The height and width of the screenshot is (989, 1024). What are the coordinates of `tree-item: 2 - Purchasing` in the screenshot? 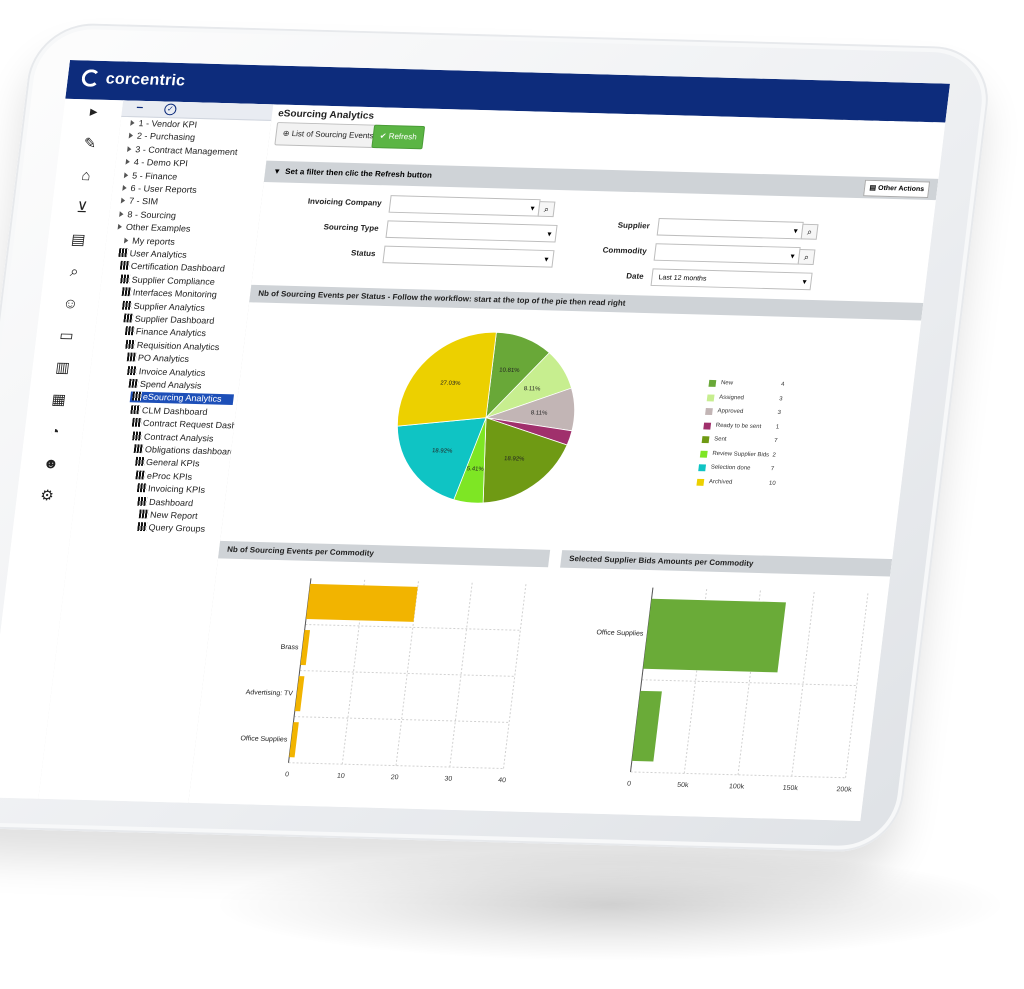 It's located at (162, 137).